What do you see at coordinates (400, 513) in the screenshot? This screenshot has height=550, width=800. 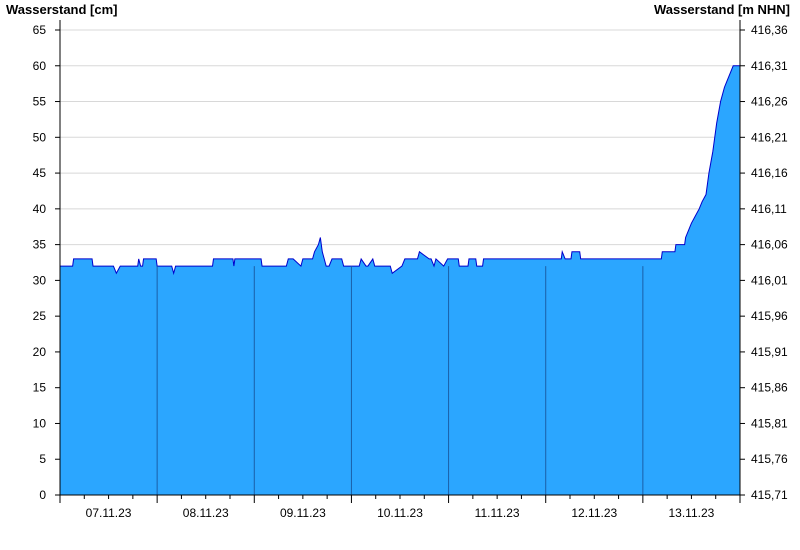 I see `x-tick-label: 10.11.23` at bounding box center [400, 513].